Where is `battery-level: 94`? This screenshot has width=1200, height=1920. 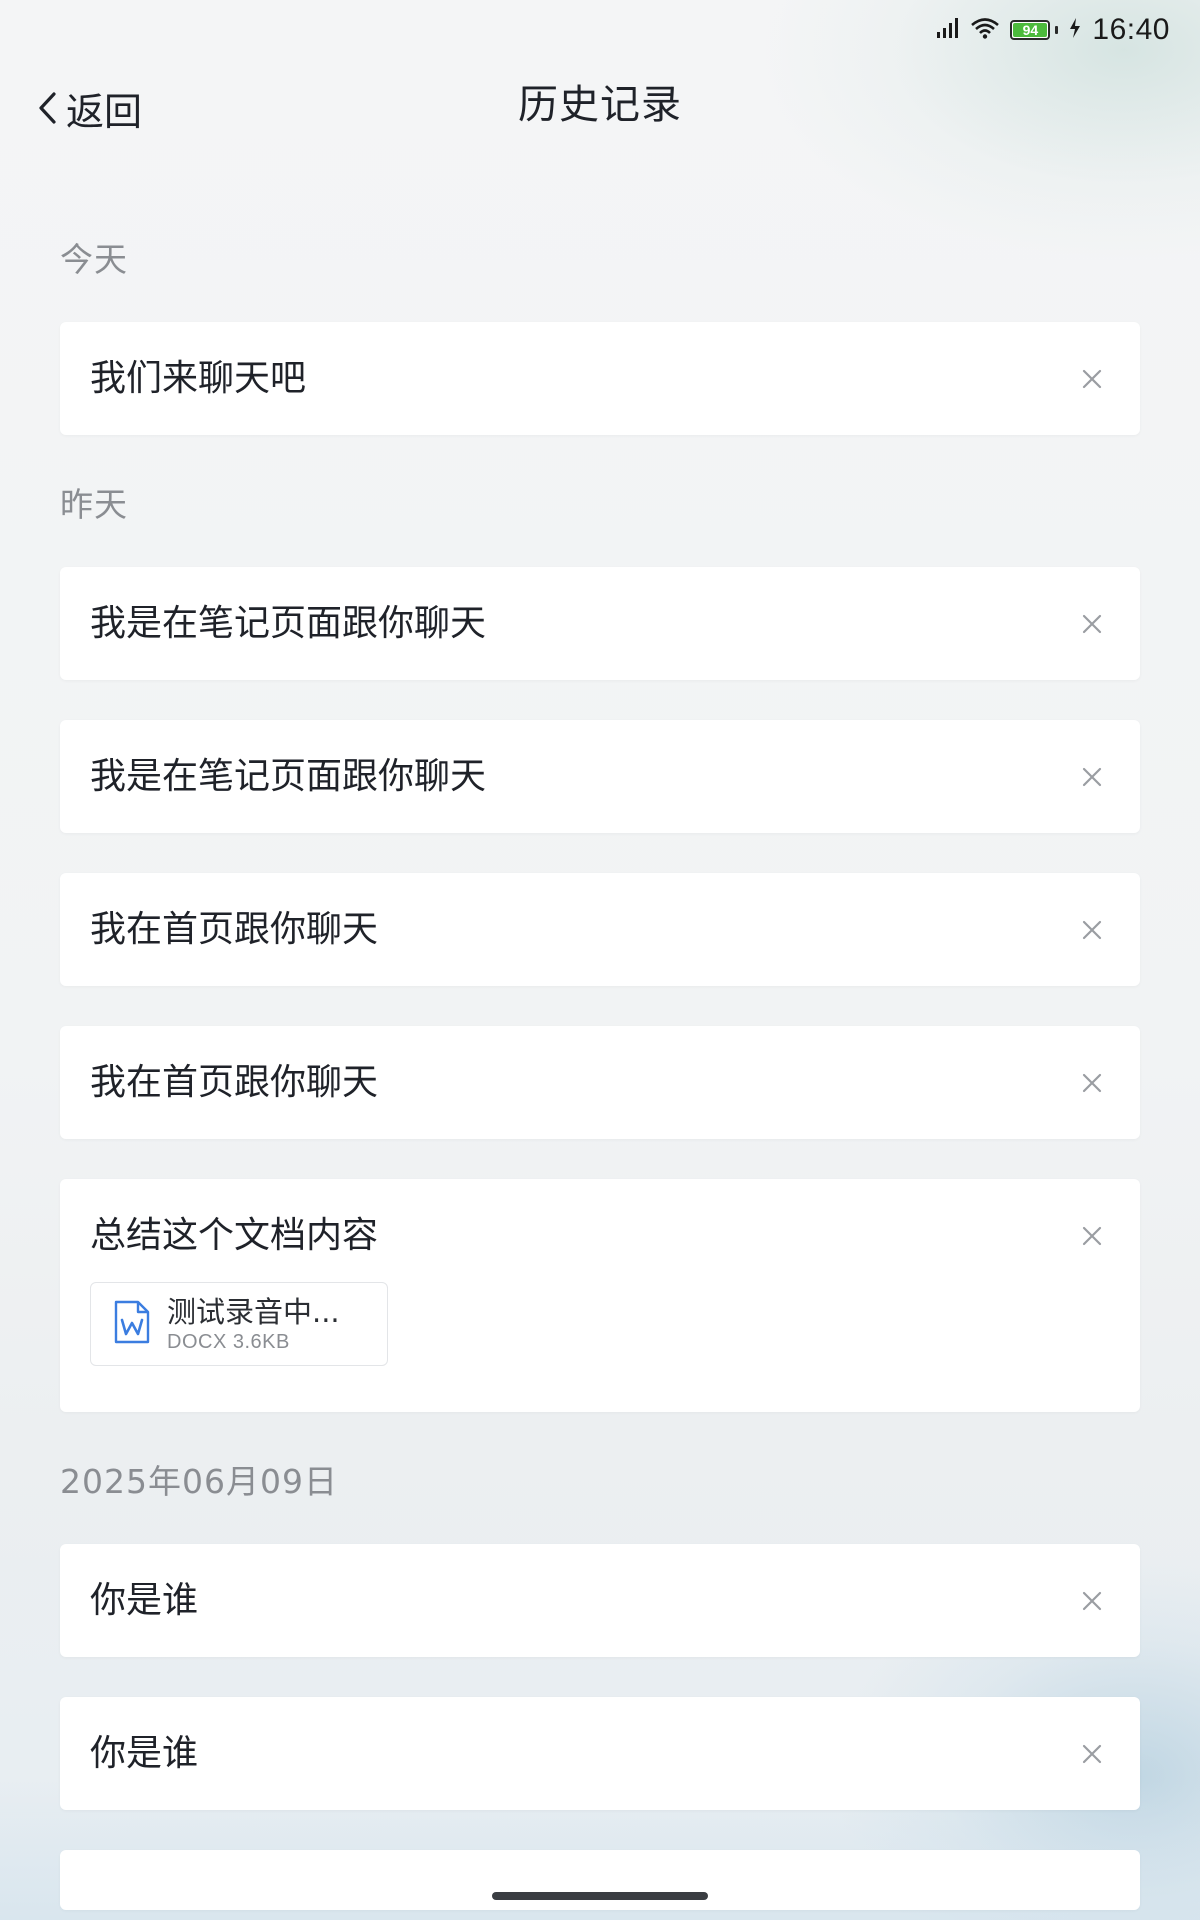
battery-level: 94 is located at coordinates (1030, 30).